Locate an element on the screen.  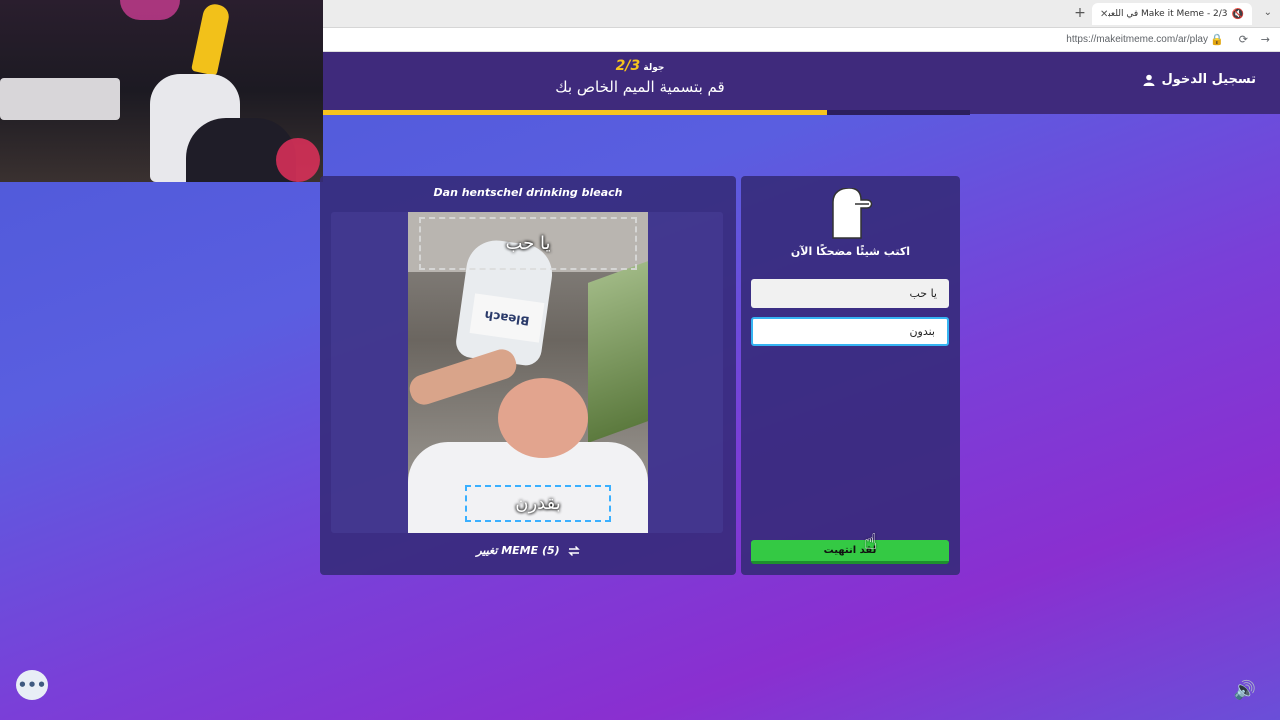
meme-image-window is located at coordinates (618, 352).